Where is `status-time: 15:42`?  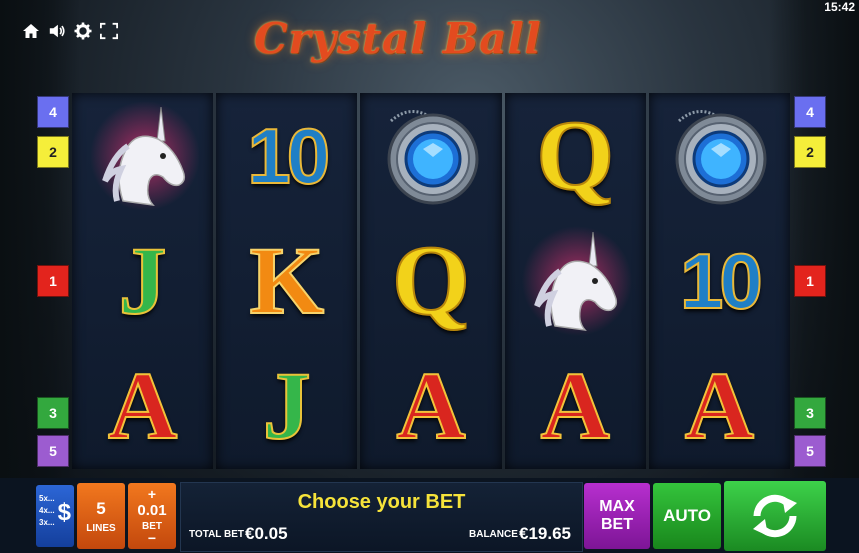
status-time: 15:42 is located at coordinates (839, 7).